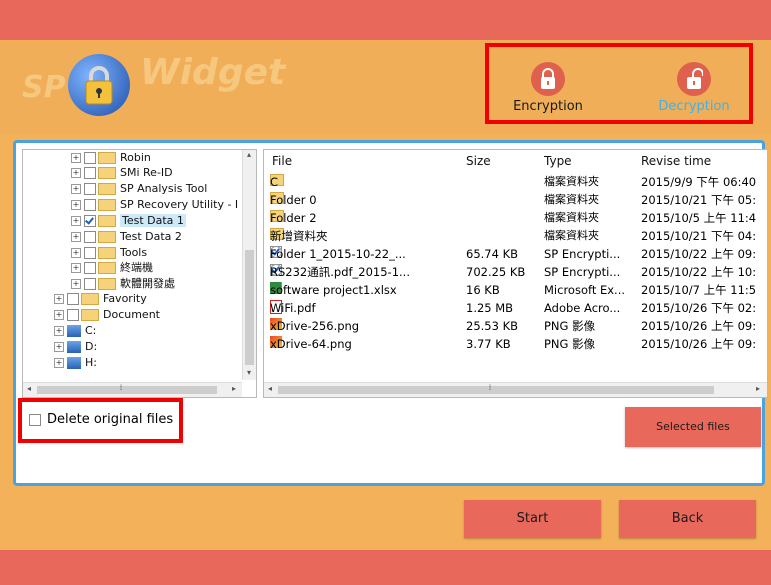 Image resolution: width=771 pixels, height=585 pixels. Describe the element at coordinates (699, 290) in the screenshot. I see `file-time: 2015/10/7 上午 11:5` at that location.